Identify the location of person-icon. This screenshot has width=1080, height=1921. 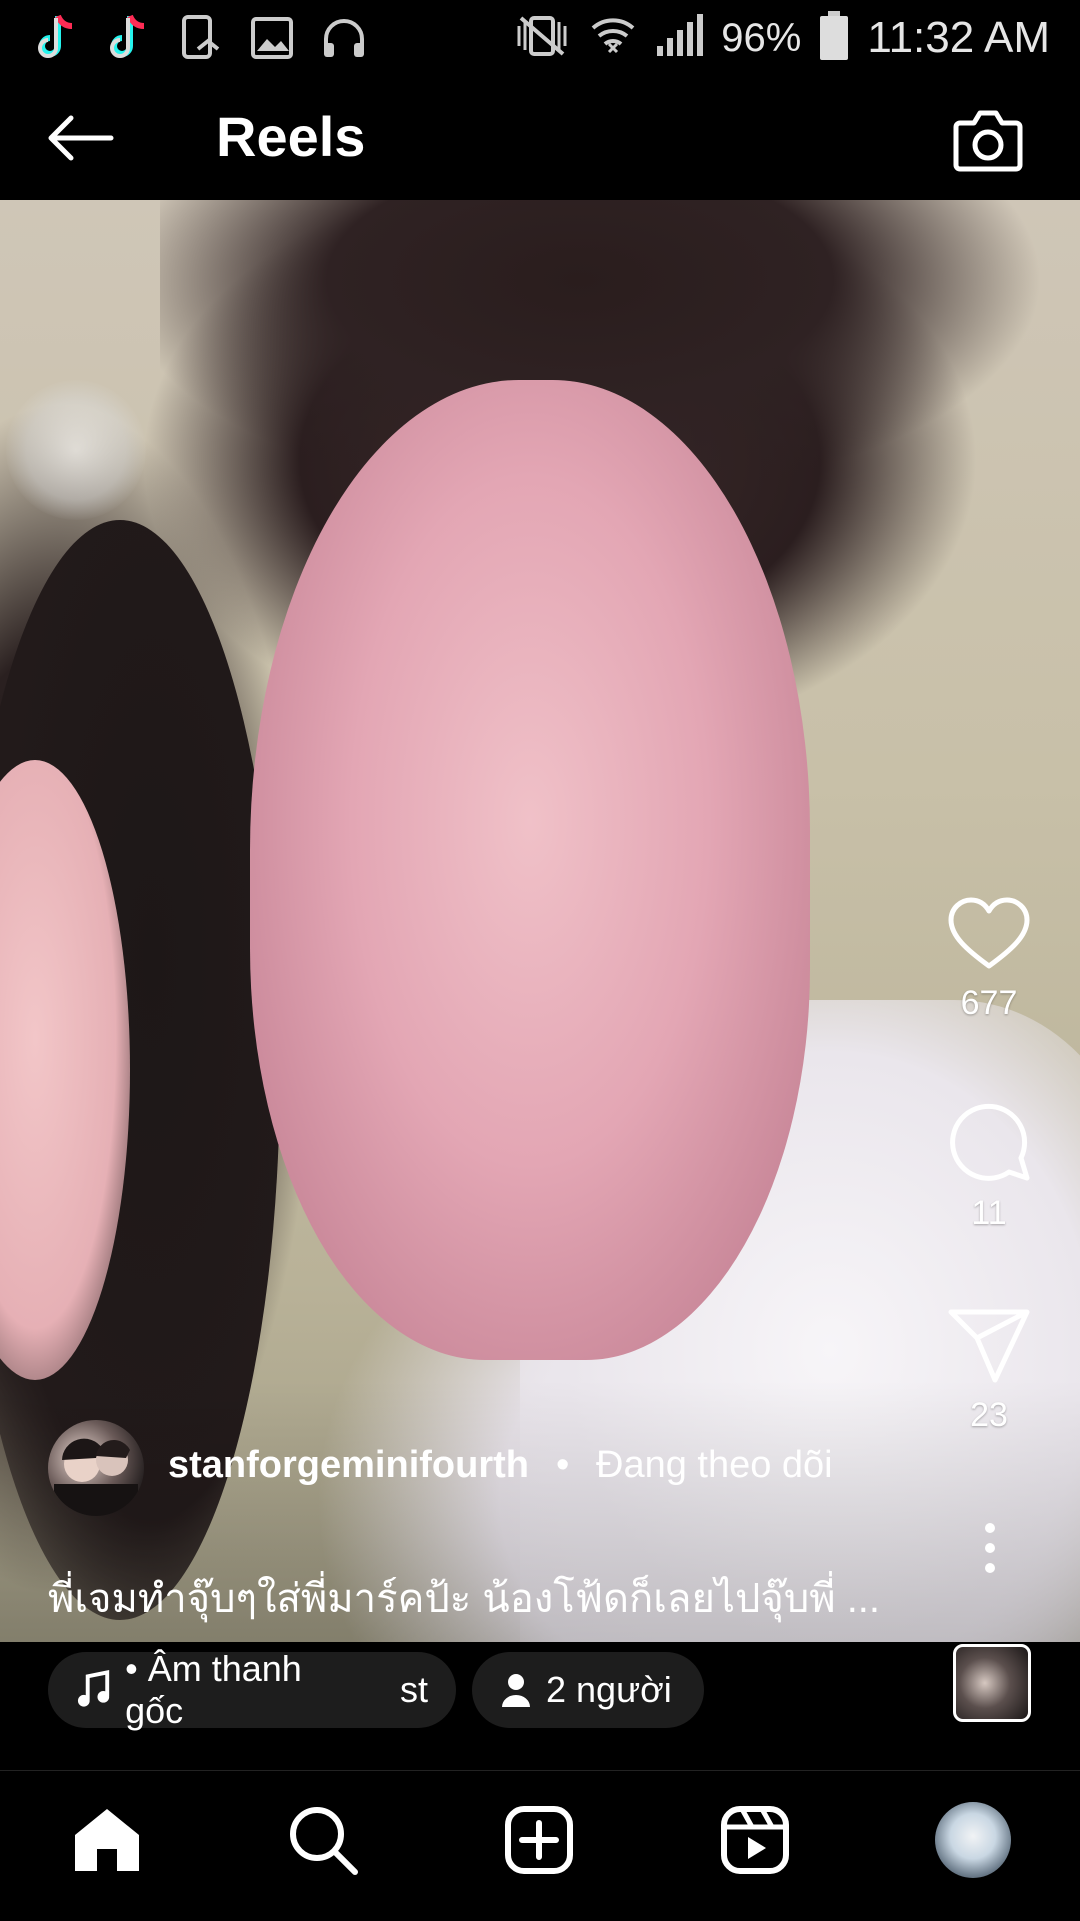
(516, 1690).